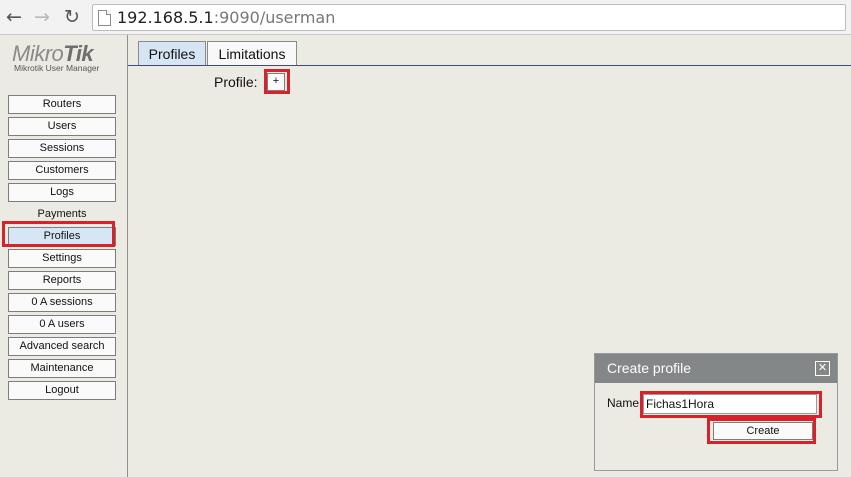  I want to click on dialog-header: Create profile ✕, so click(716, 368).